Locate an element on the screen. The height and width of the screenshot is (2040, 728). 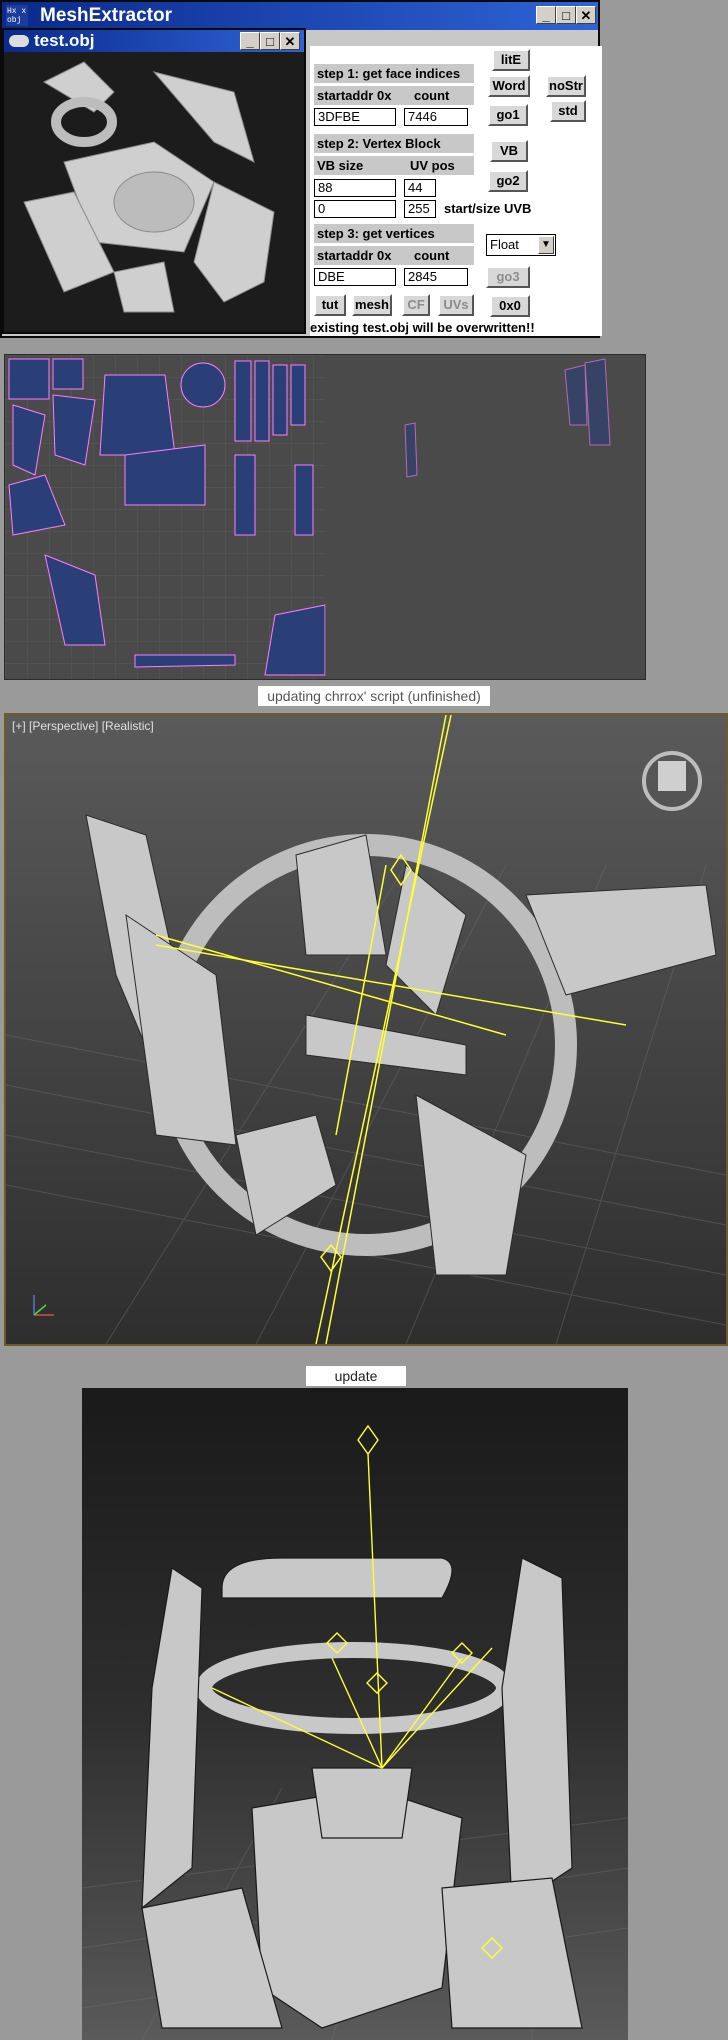
tut-button: tut is located at coordinates (330, 305).